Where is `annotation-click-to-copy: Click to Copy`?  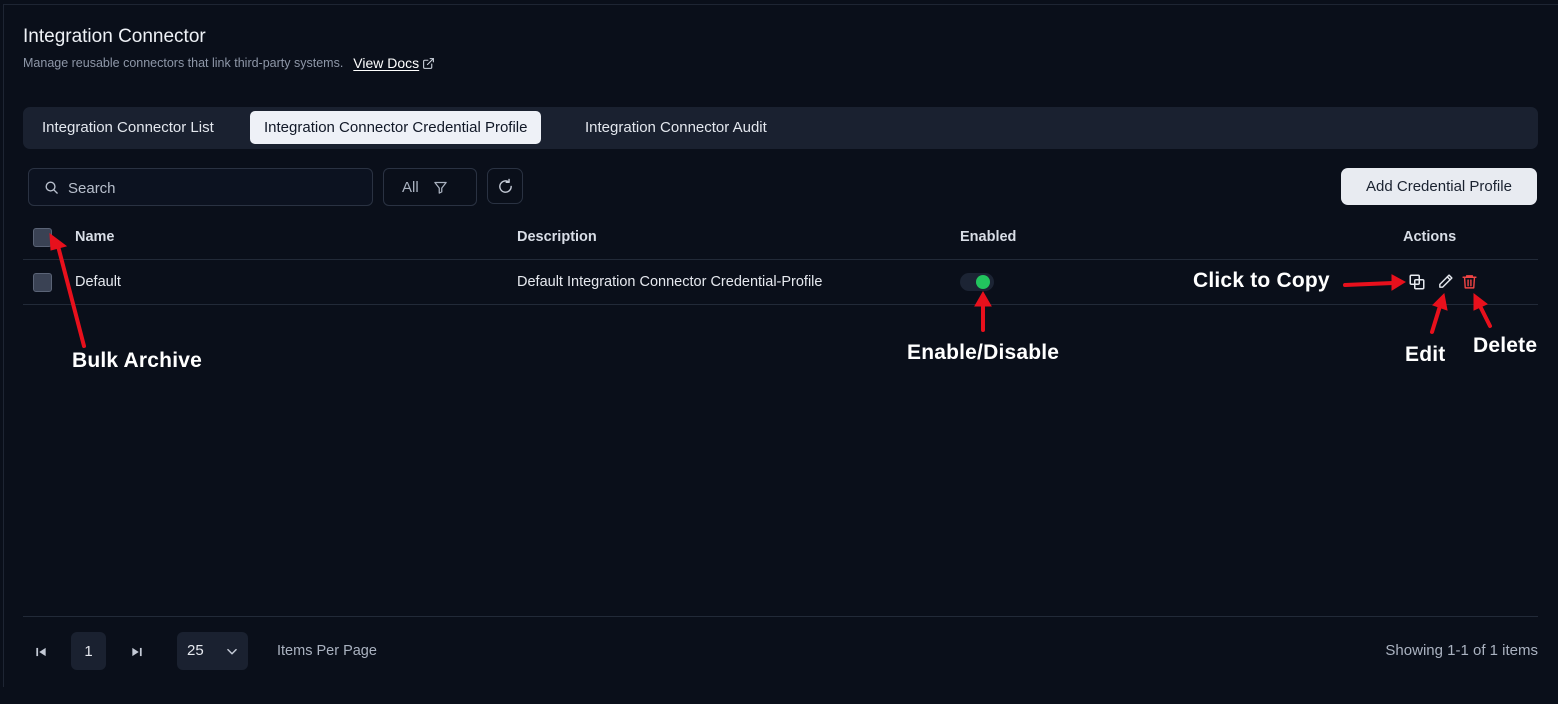 annotation-click-to-copy: Click to Copy is located at coordinates (1261, 280).